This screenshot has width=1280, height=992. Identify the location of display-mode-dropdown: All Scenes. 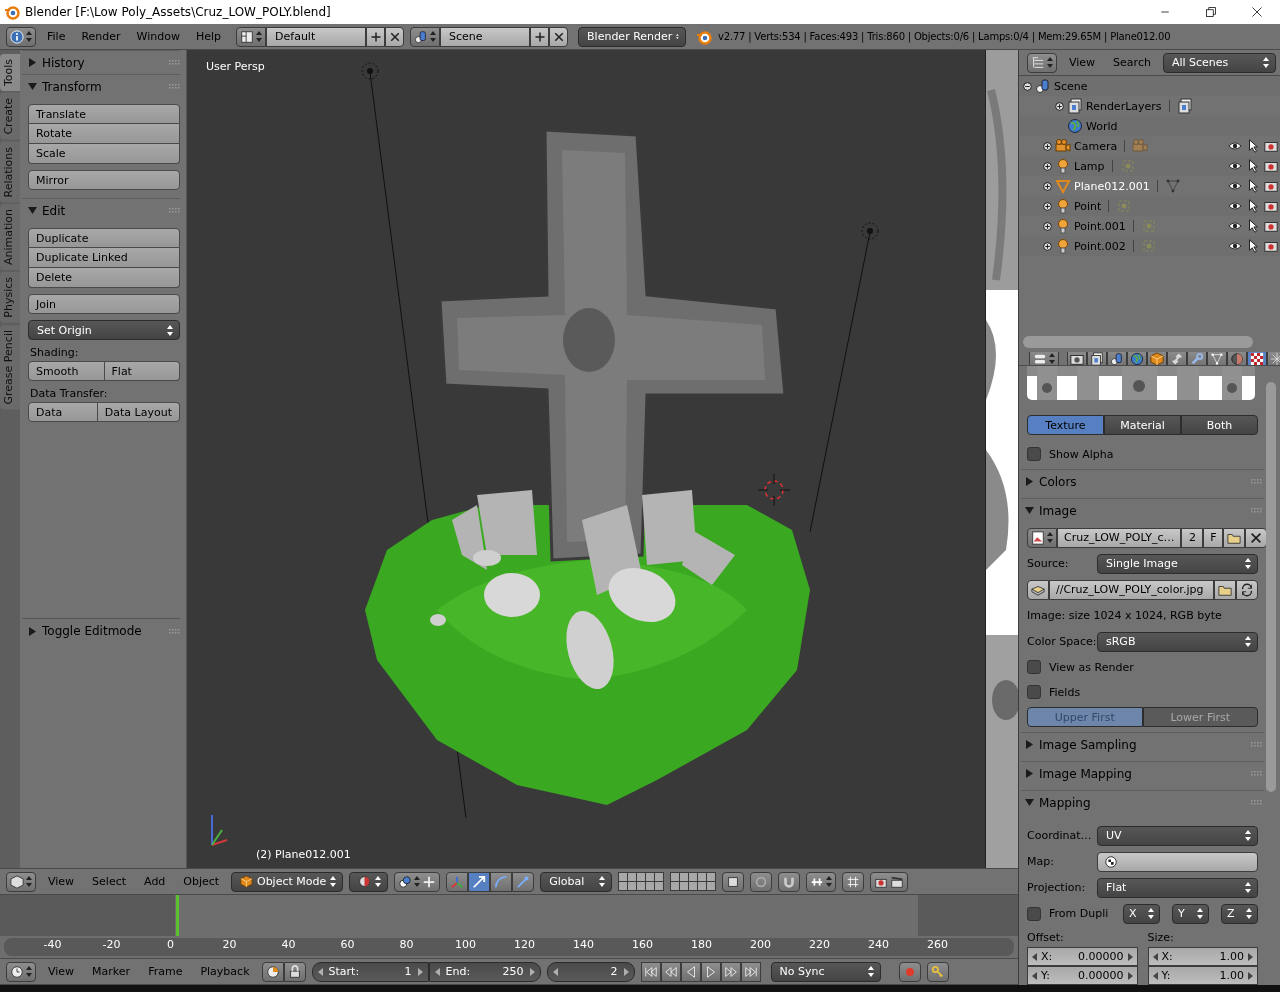
(1219, 62).